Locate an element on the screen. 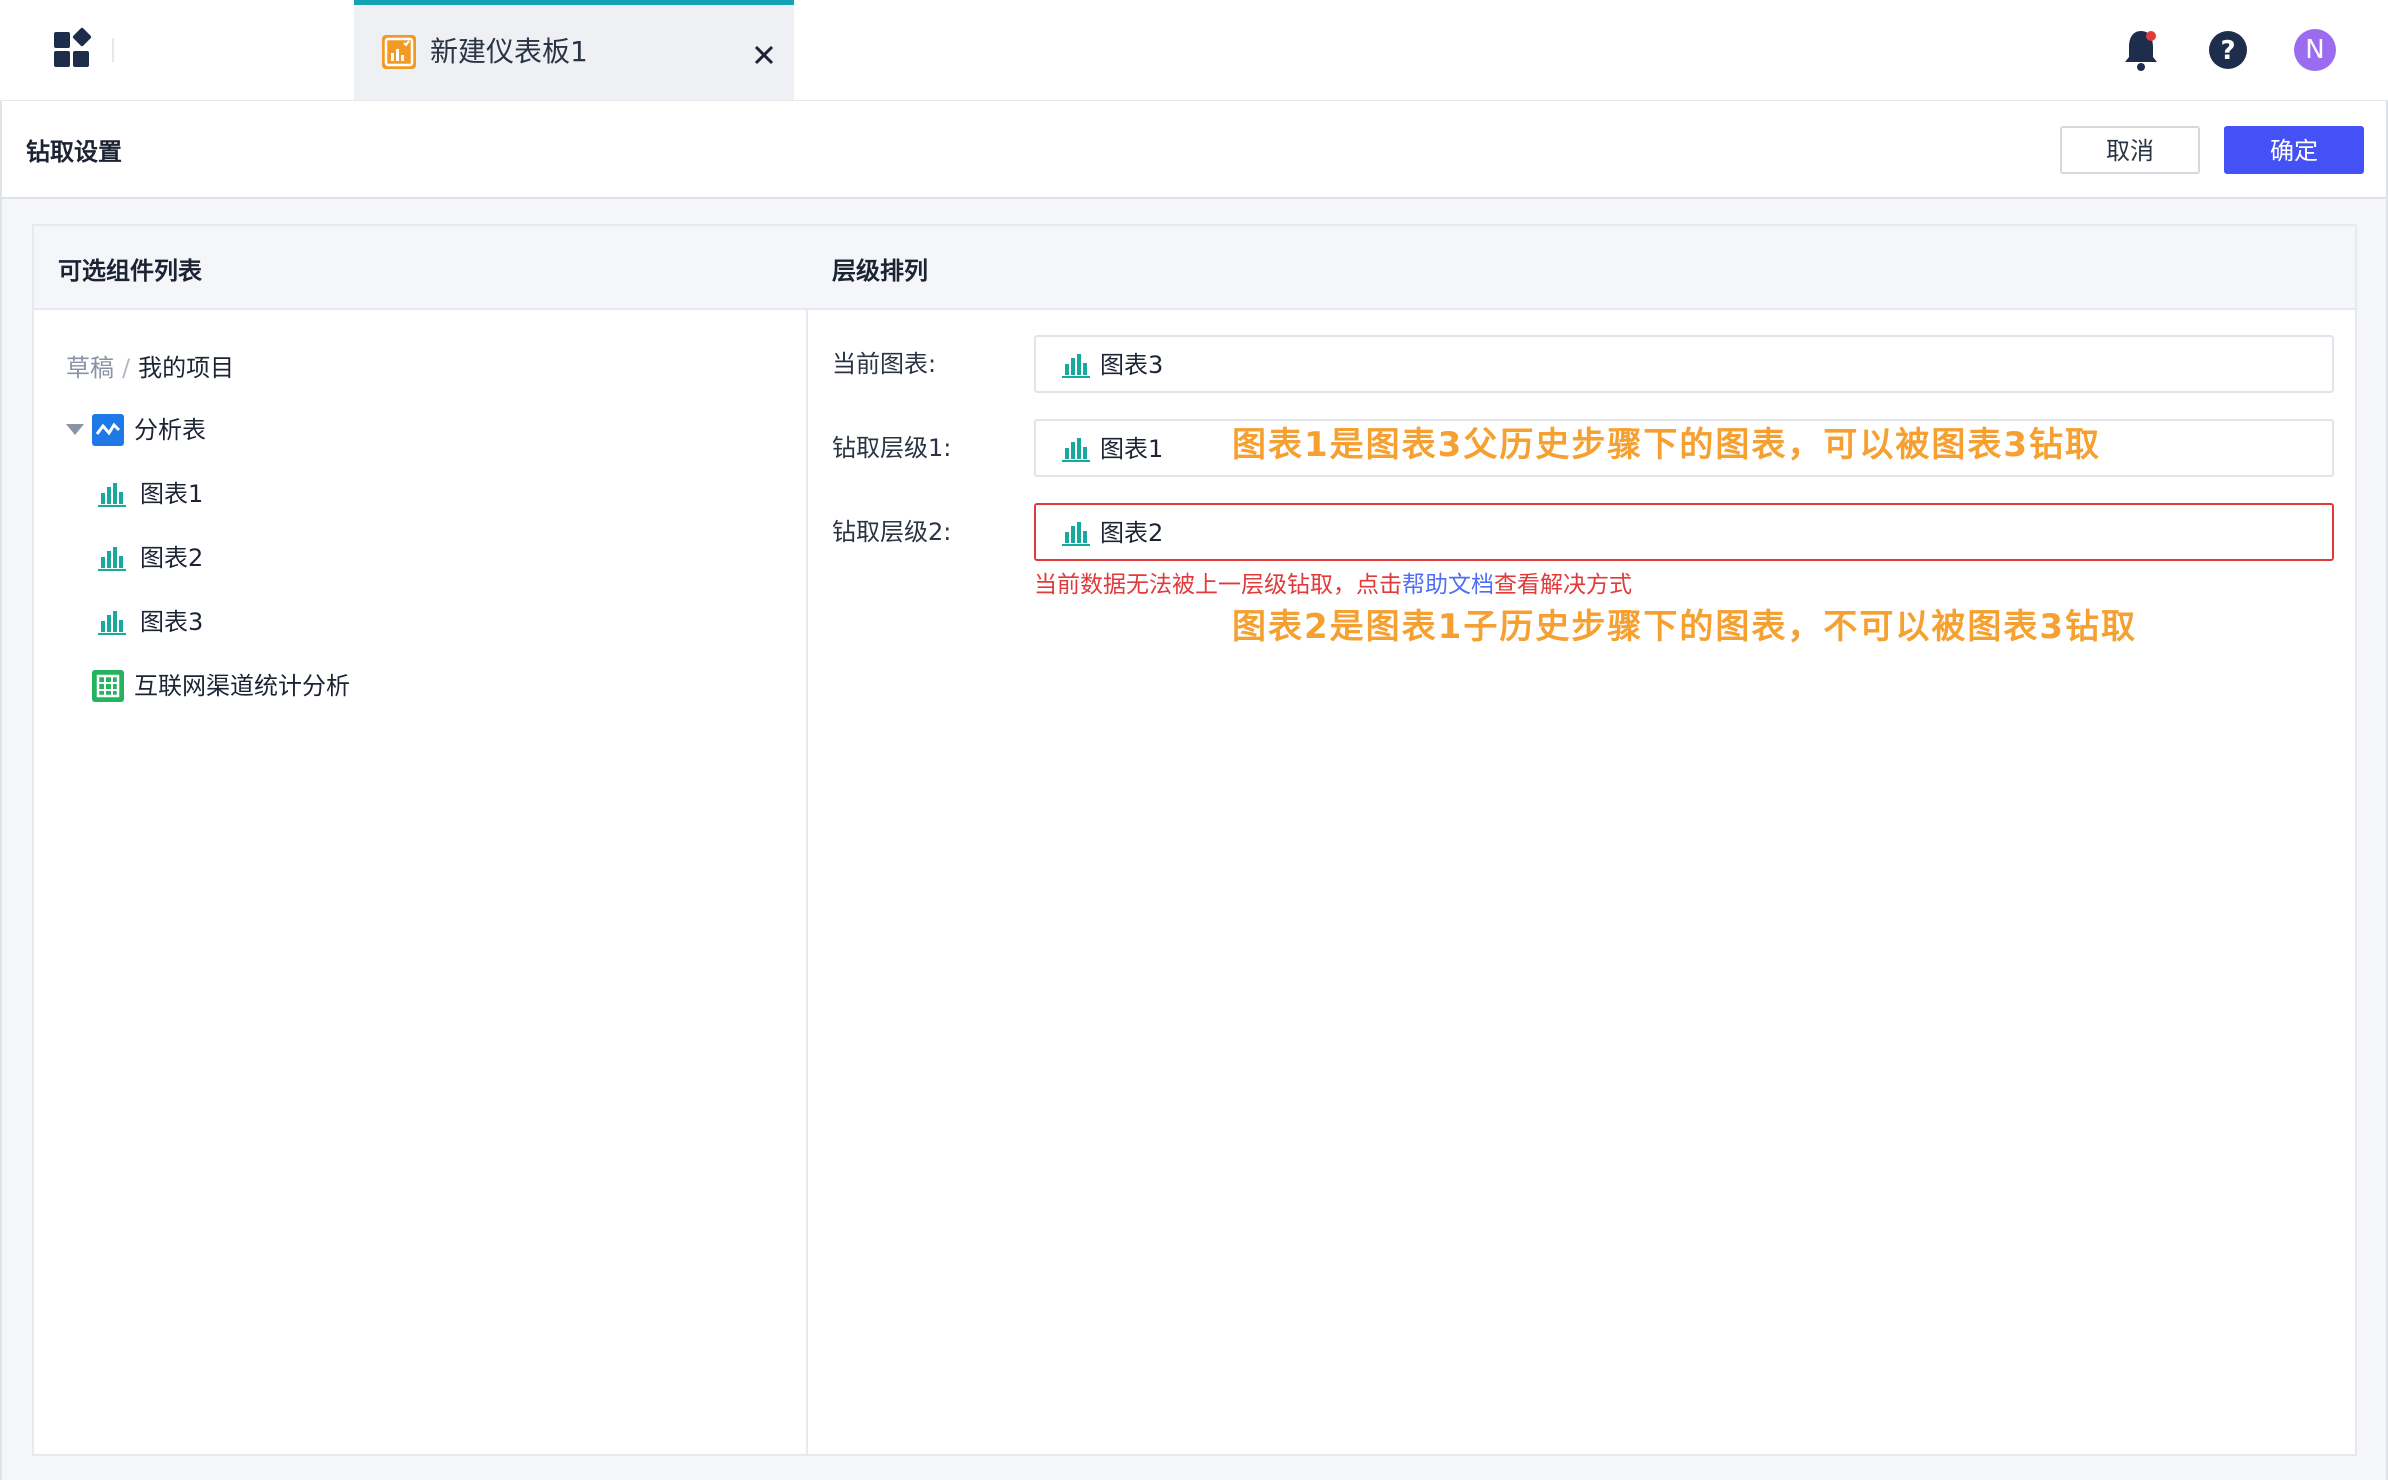 The height and width of the screenshot is (1480, 2388). tab-title: 新建仪表板1 is located at coordinates (509, 51).